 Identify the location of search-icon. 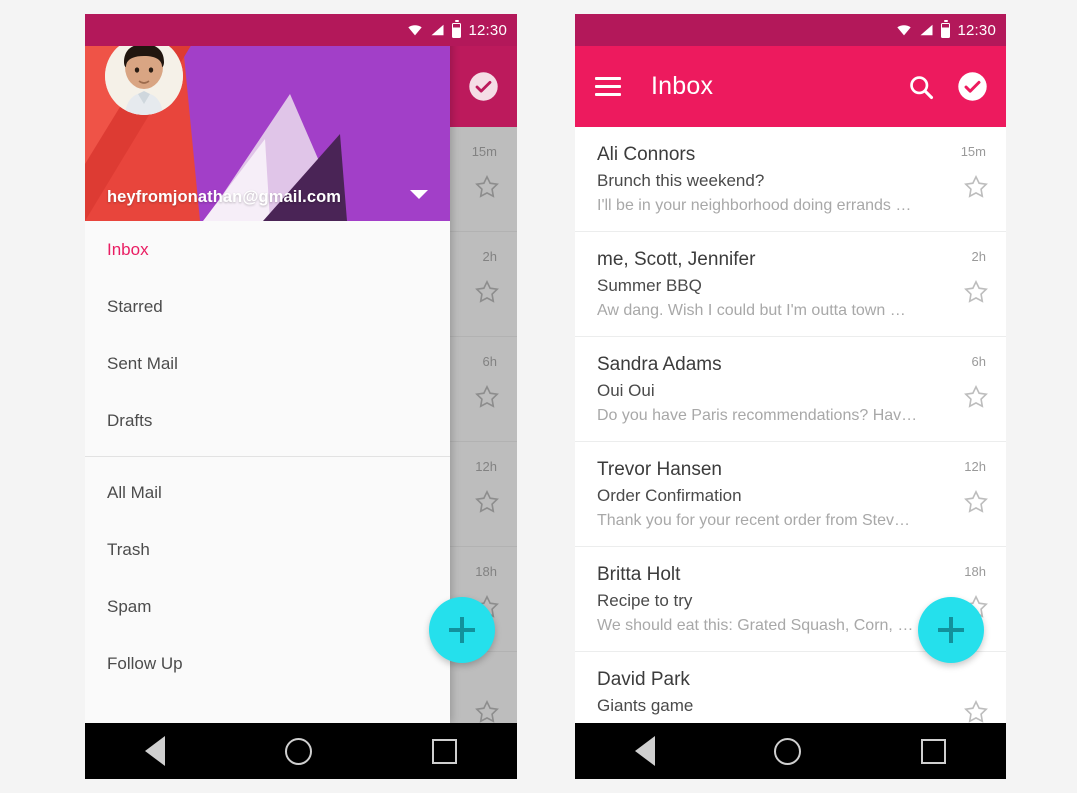
(921, 87).